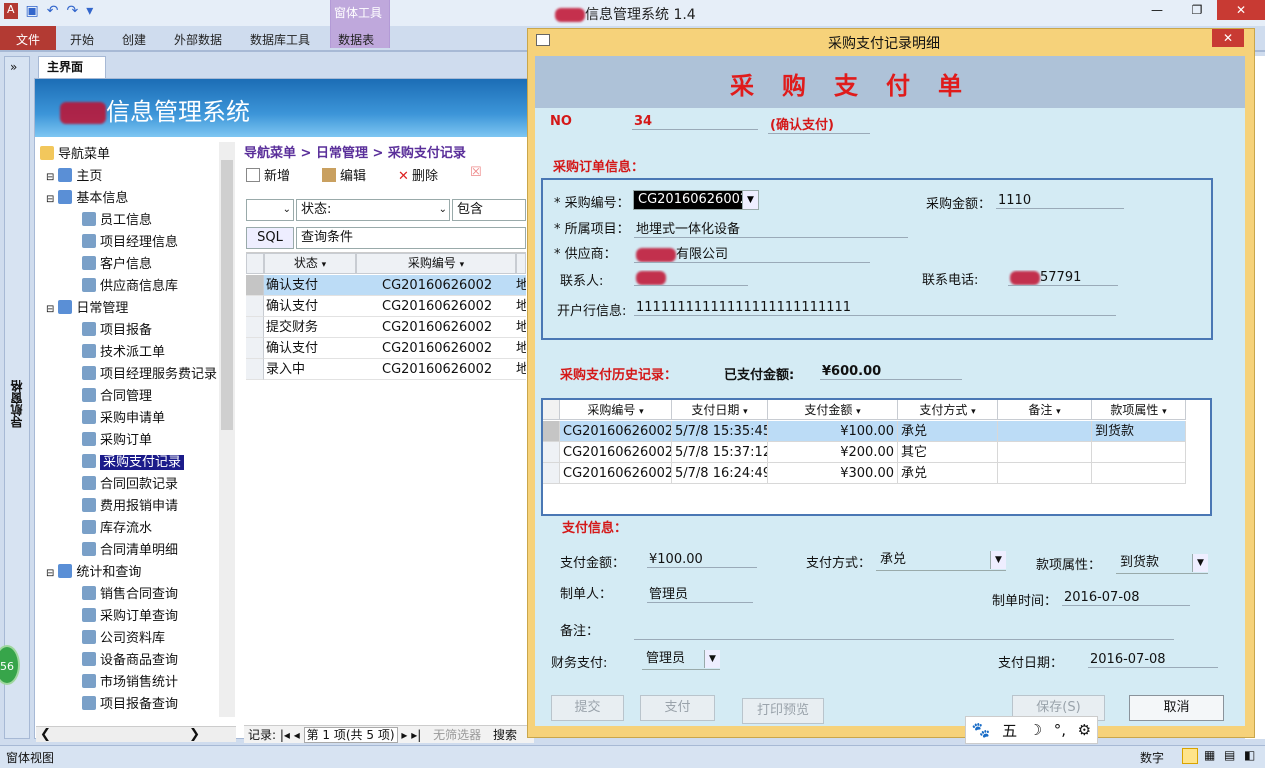 The height and width of the screenshot is (768, 1265). Describe the element at coordinates (149, 375) in the screenshot. I see `tree-item: 项目经理服务费记录` at that location.